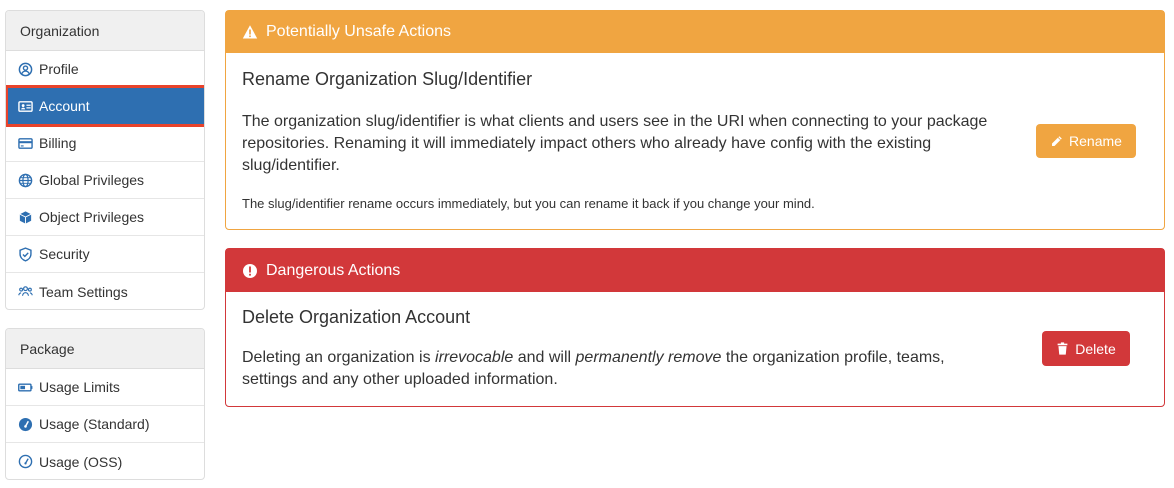 This screenshot has width=1174, height=488. Describe the element at coordinates (105, 69) in the screenshot. I see `sidebar-item-profile: Profile` at that location.